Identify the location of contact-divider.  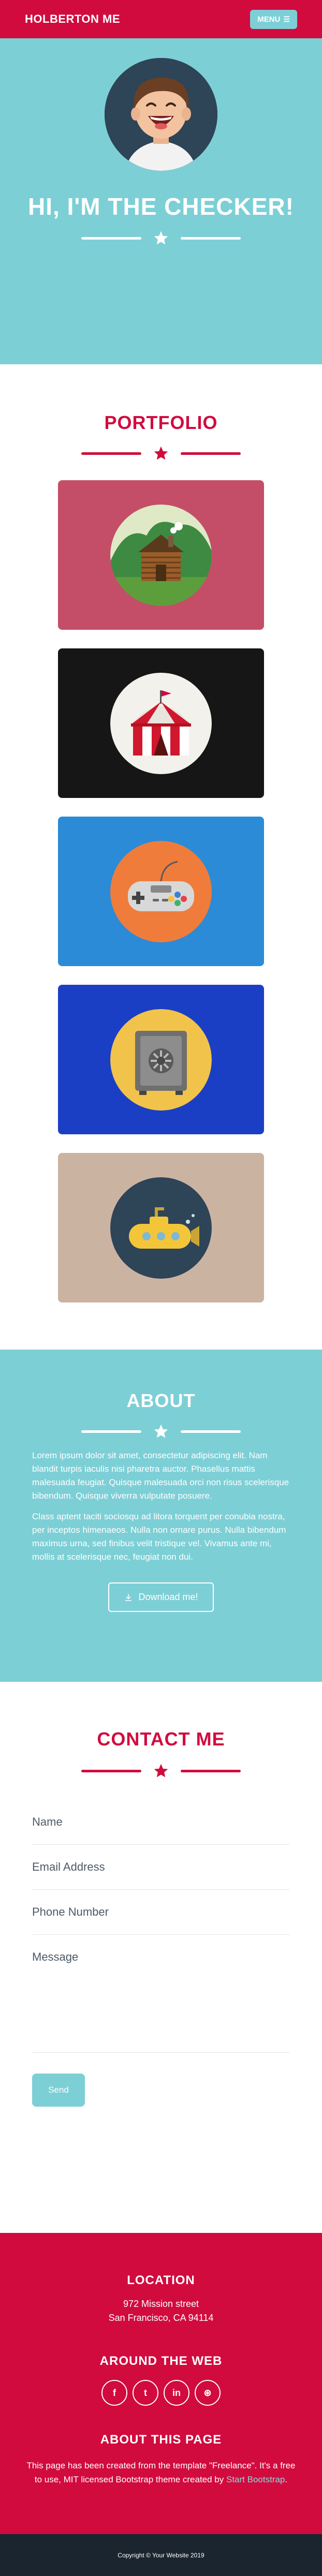
(161, 1771).